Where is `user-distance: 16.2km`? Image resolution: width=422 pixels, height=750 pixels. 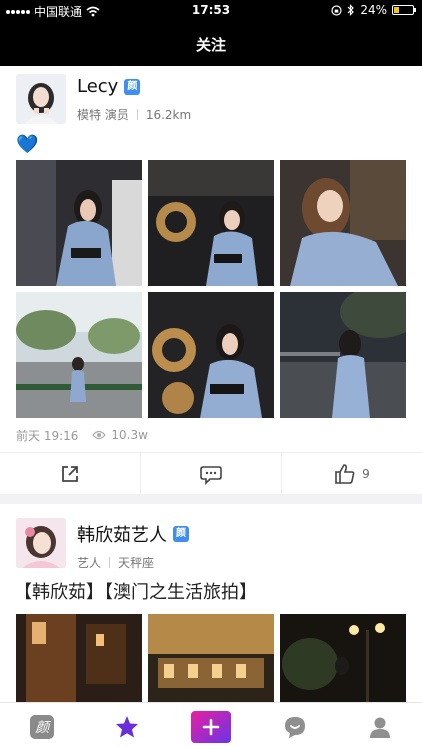
user-distance: 16.2km is located at coordinates (168, 114).